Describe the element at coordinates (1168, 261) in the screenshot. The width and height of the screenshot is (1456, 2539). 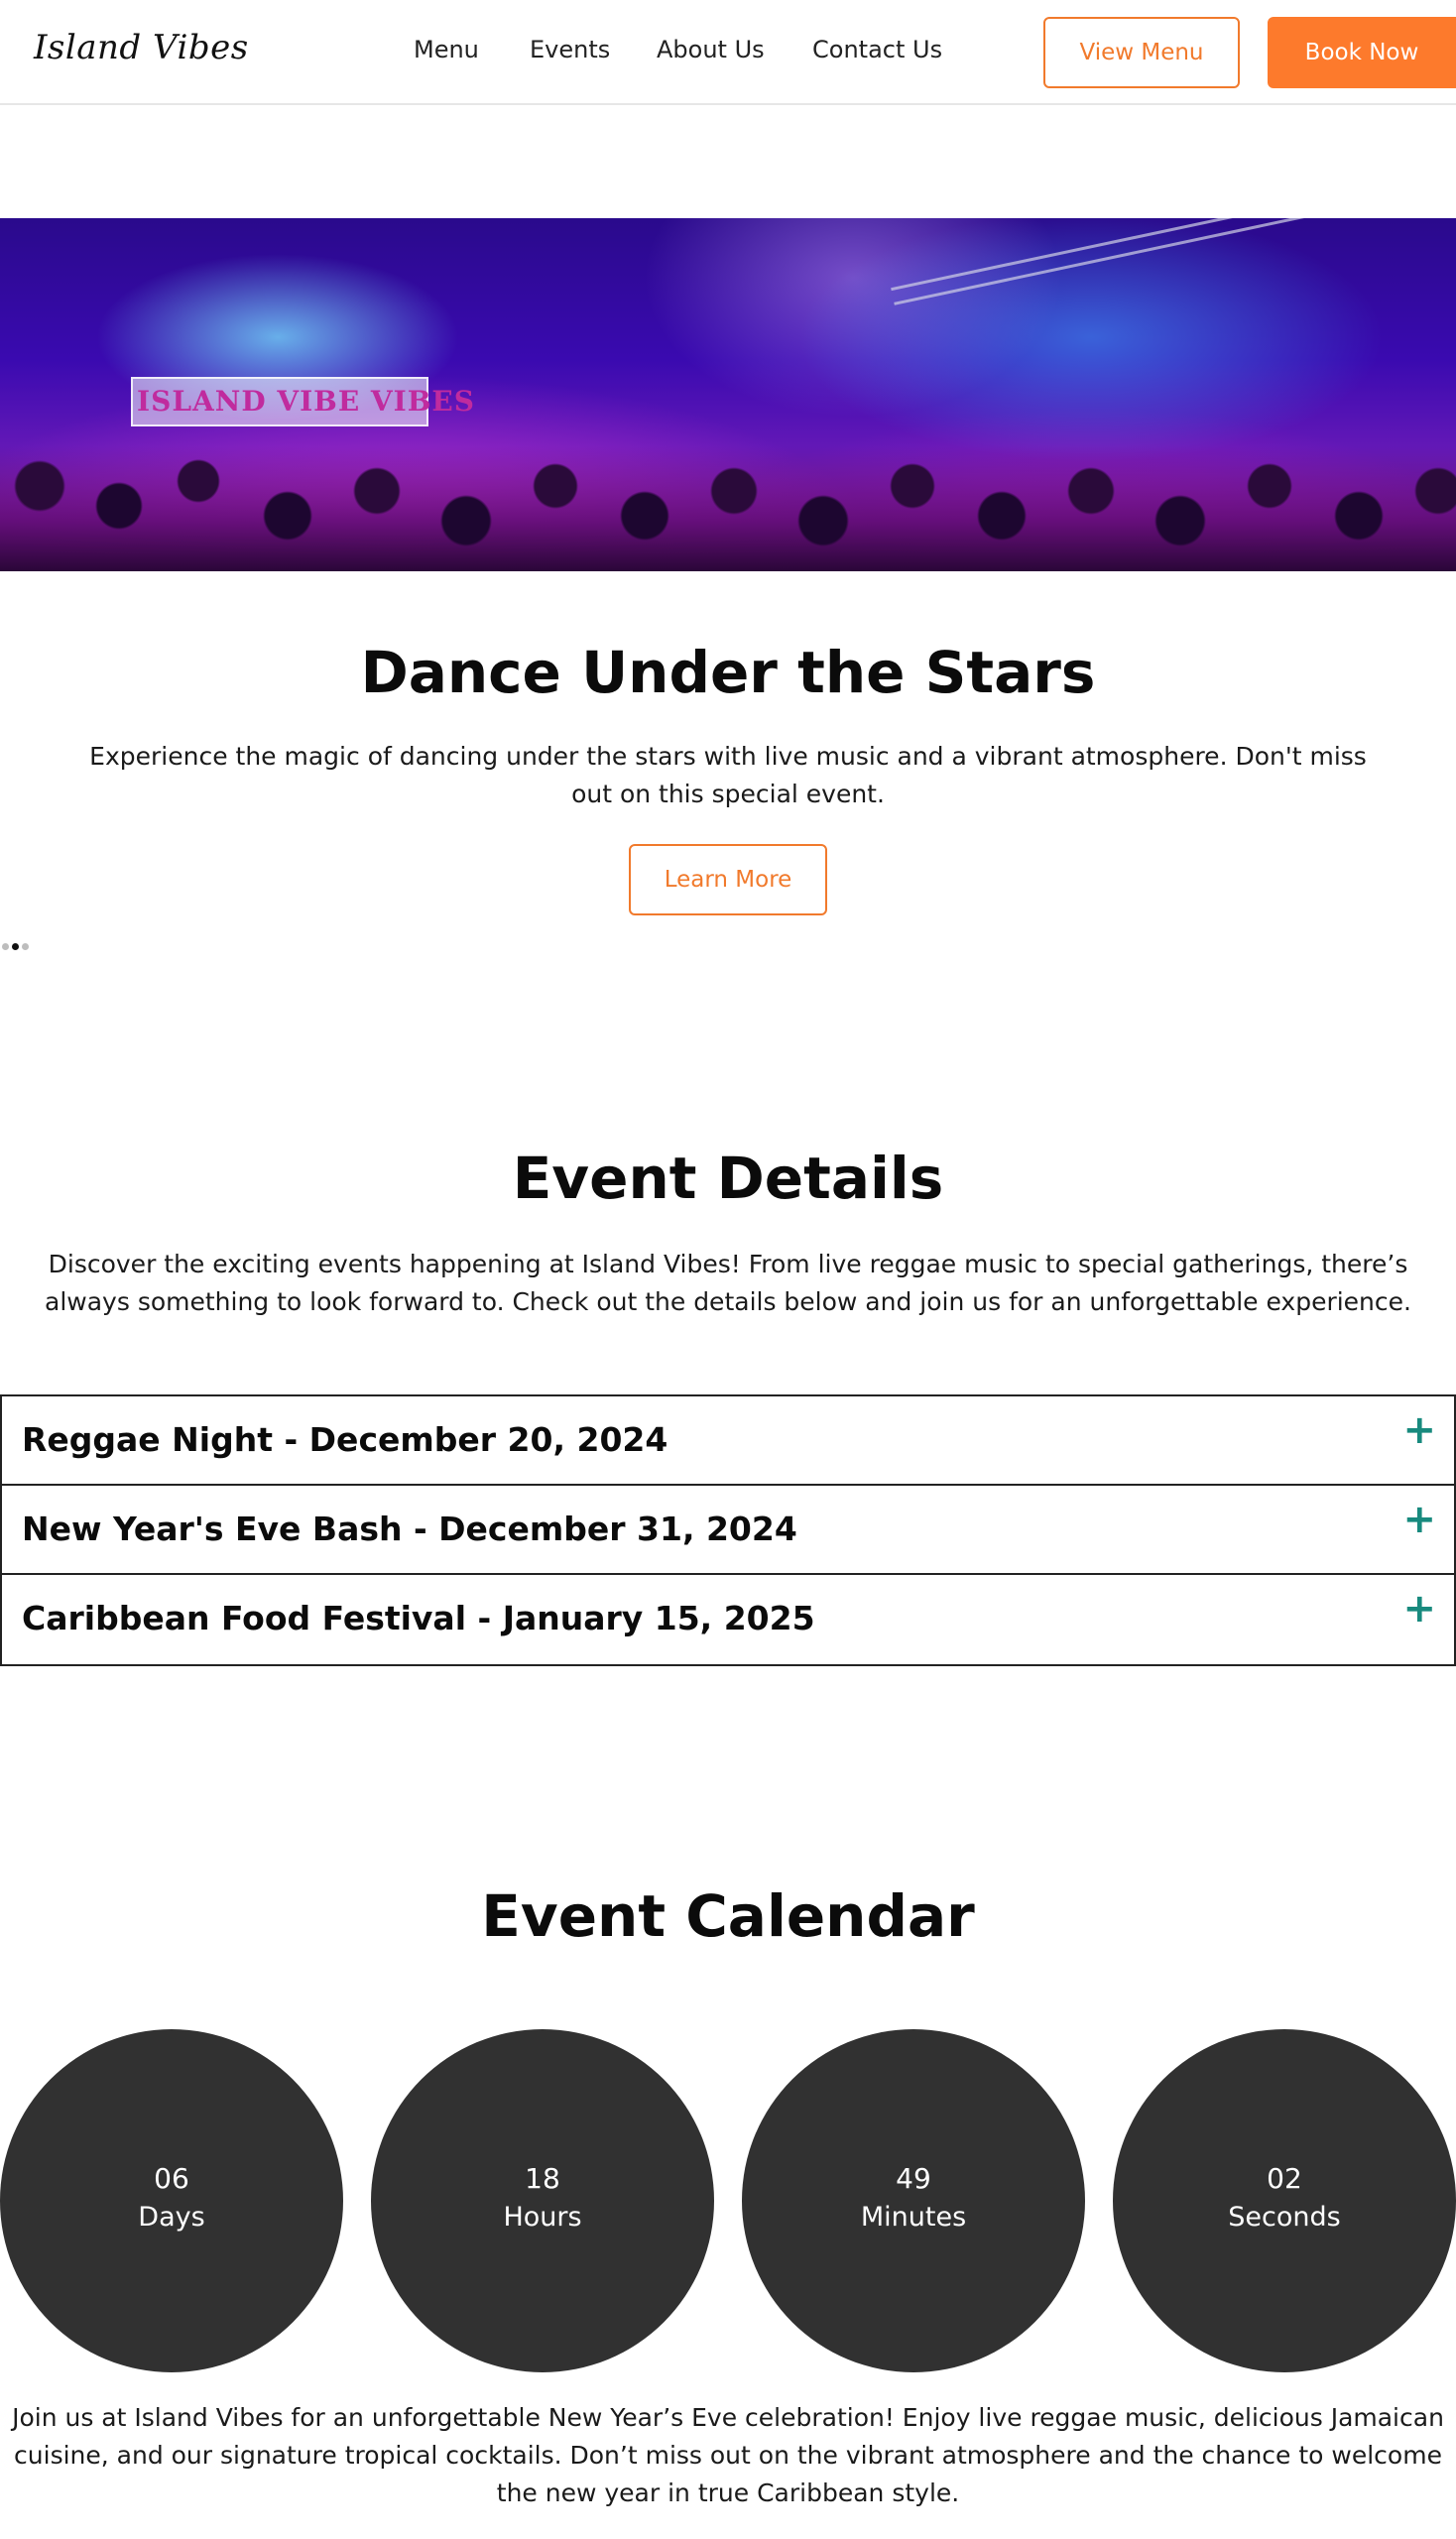
I see `stage-truss` at that location.